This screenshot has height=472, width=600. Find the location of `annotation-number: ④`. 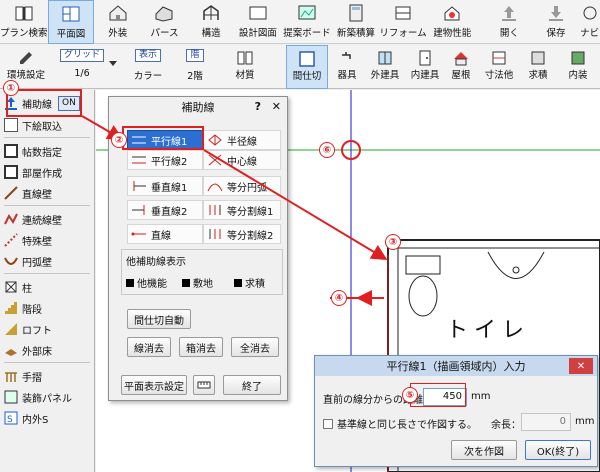

annotation-number: ④ is located at coordinates (339, 298).